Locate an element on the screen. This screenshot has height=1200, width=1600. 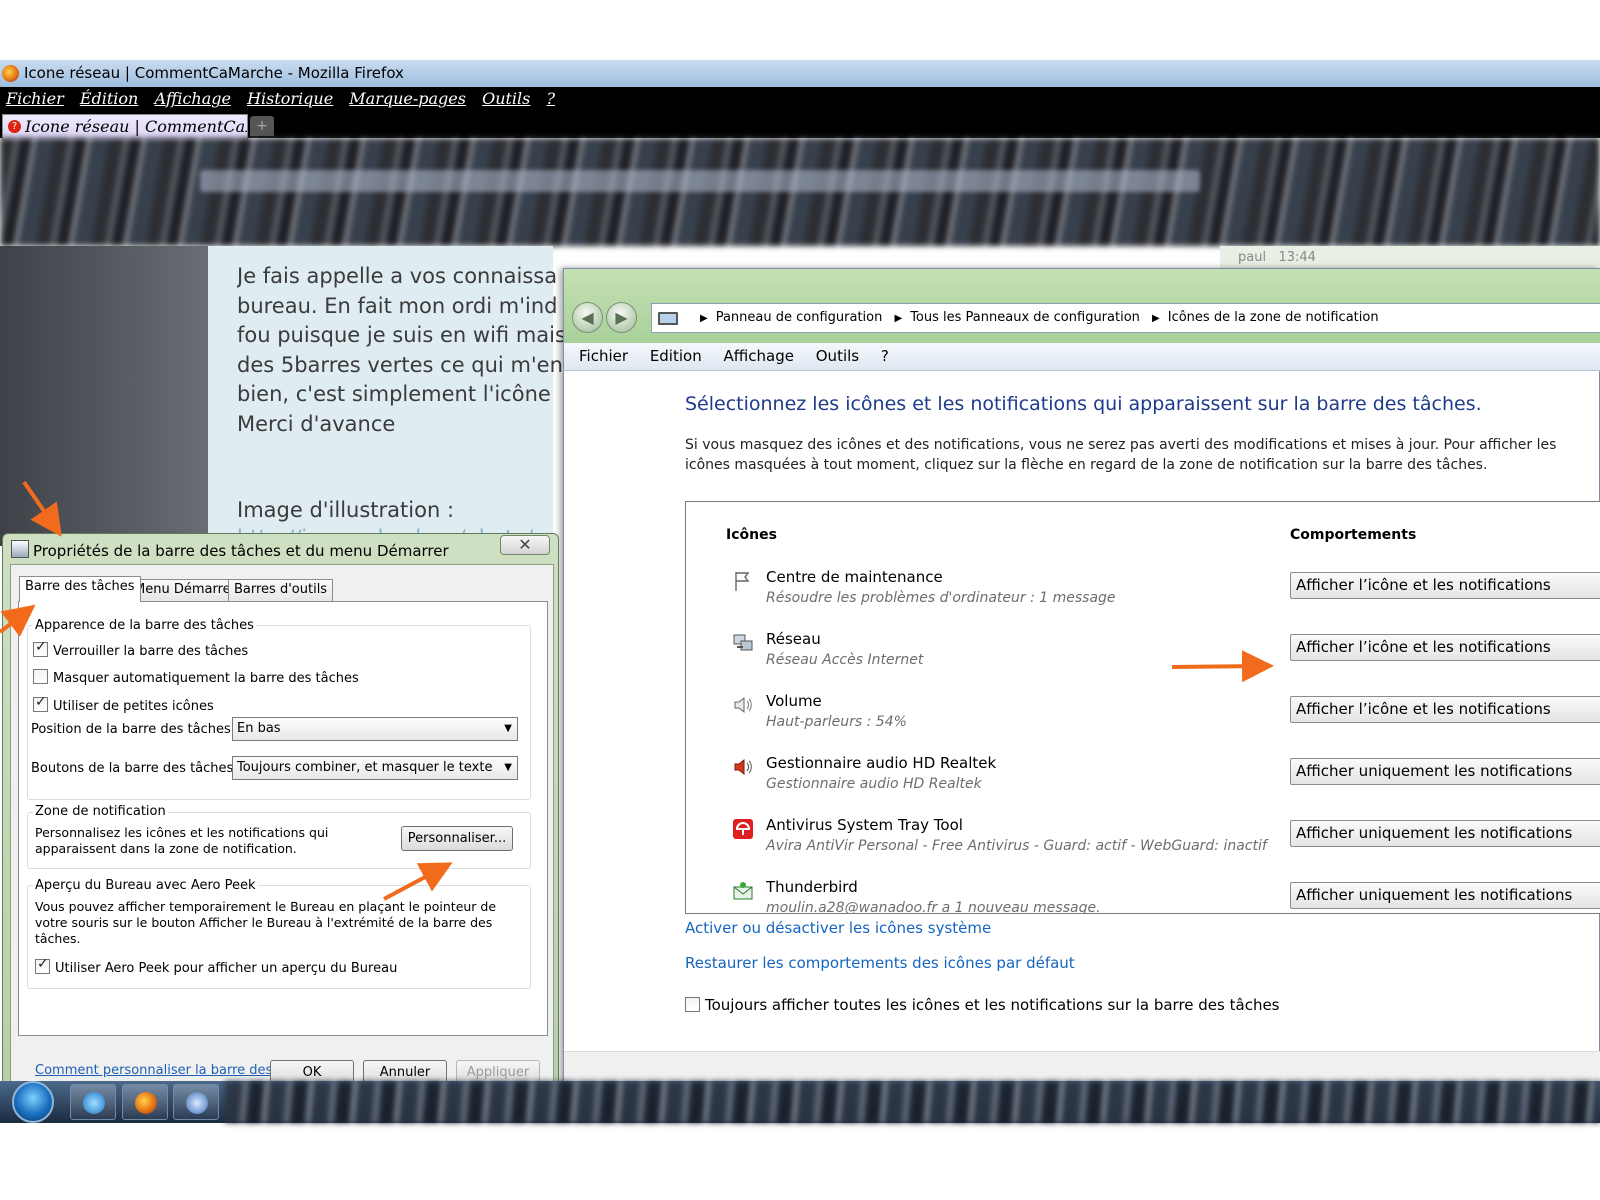
arrow-to-dialog is located at coordinates (42, 508).